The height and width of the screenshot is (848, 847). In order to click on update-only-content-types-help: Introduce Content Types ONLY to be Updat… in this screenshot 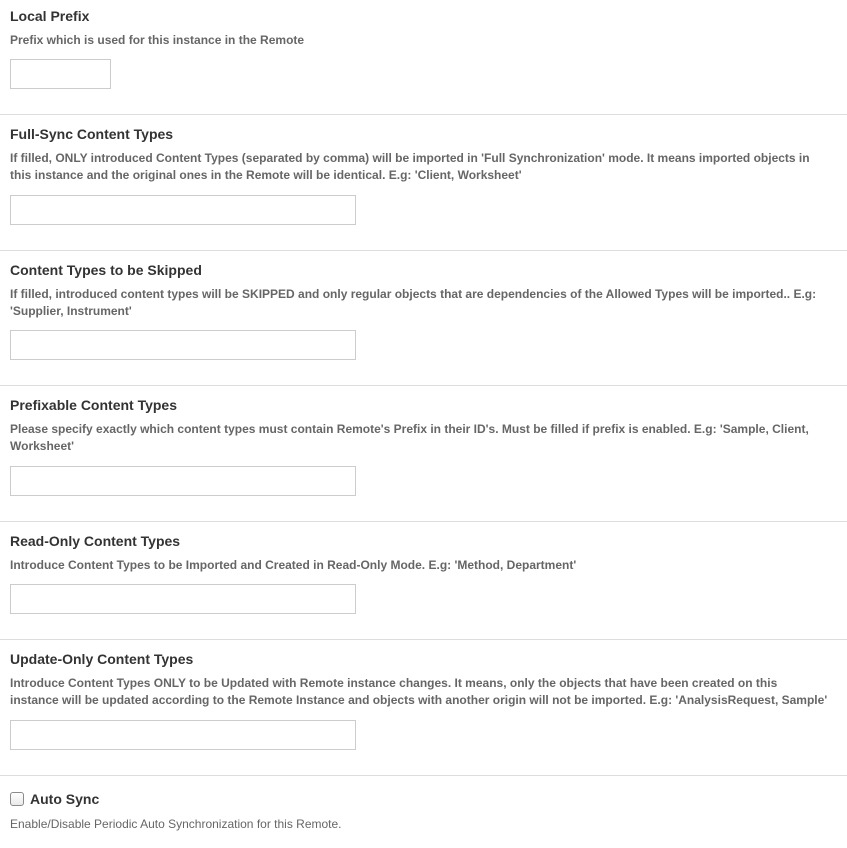, I will do `click(419, 691)`.